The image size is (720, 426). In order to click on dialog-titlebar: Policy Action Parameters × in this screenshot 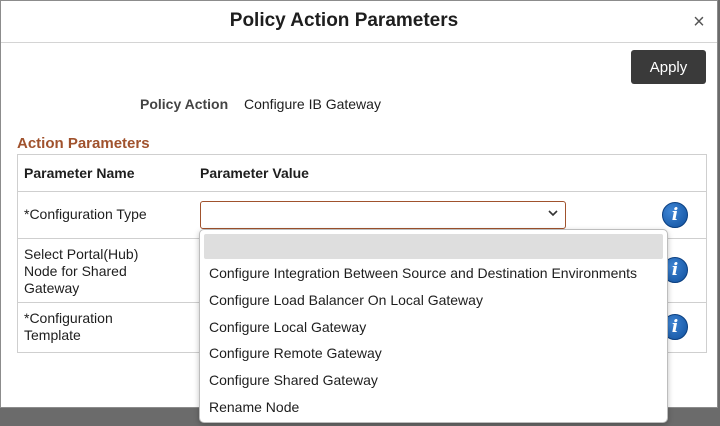, I will do `click(359, 22)`.